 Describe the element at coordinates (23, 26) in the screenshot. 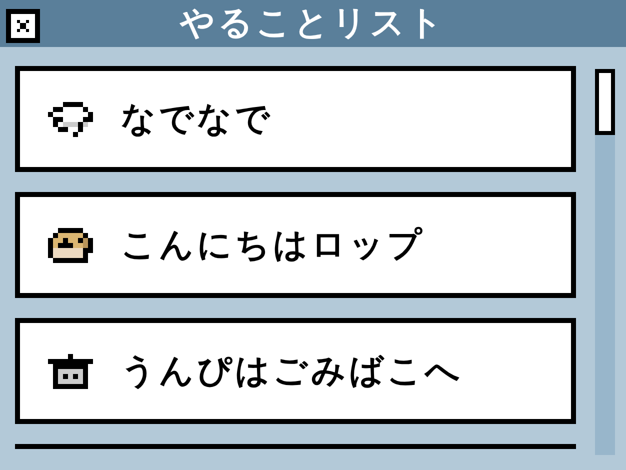

I see `close-button` at that location.